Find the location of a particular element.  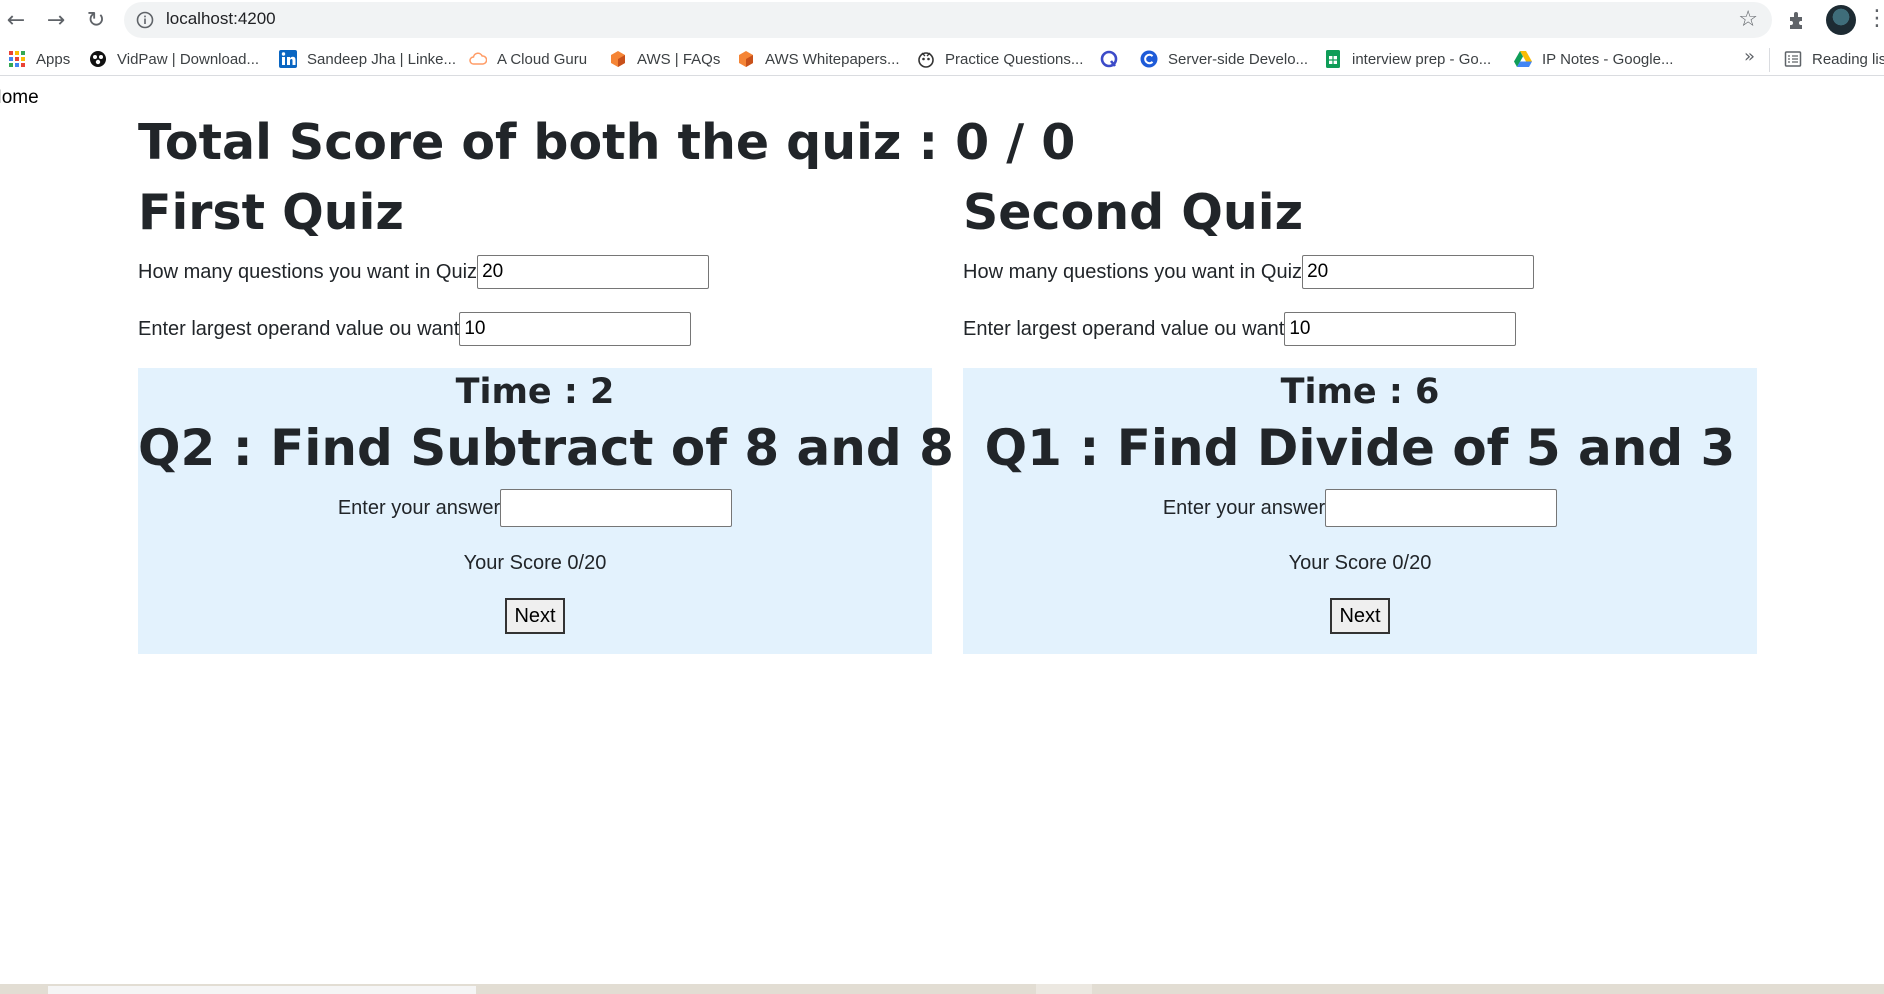

second-quiz-operand-row: Enter largest operand value ou want is located at coordinates (1240, 329).